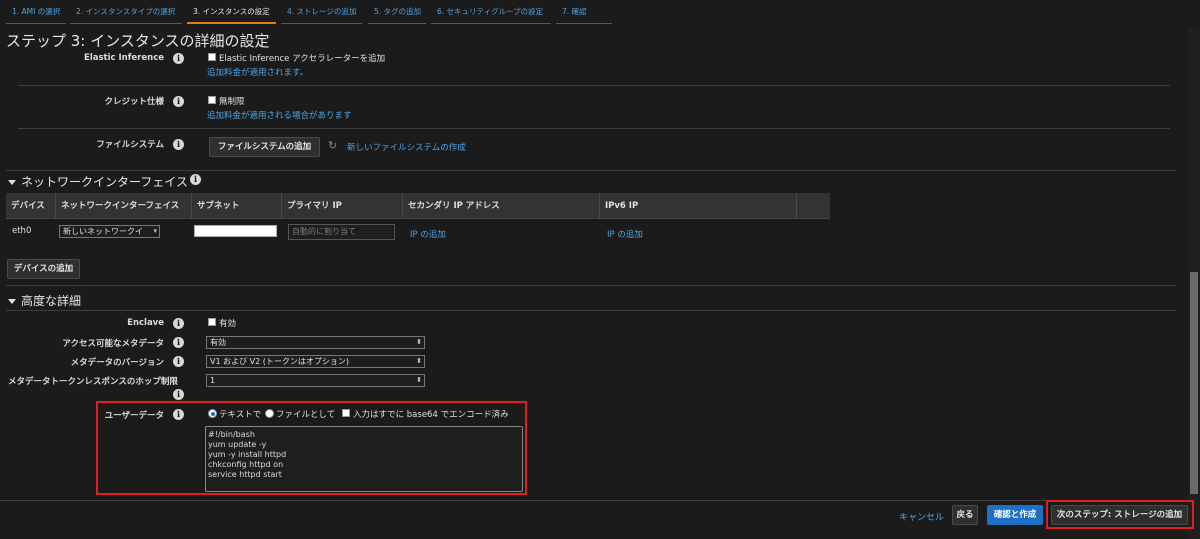  Describe the element at coordinates (397, 15) in the screenshot. I see `tab-add-tags: 5. タグの追加` at that location.